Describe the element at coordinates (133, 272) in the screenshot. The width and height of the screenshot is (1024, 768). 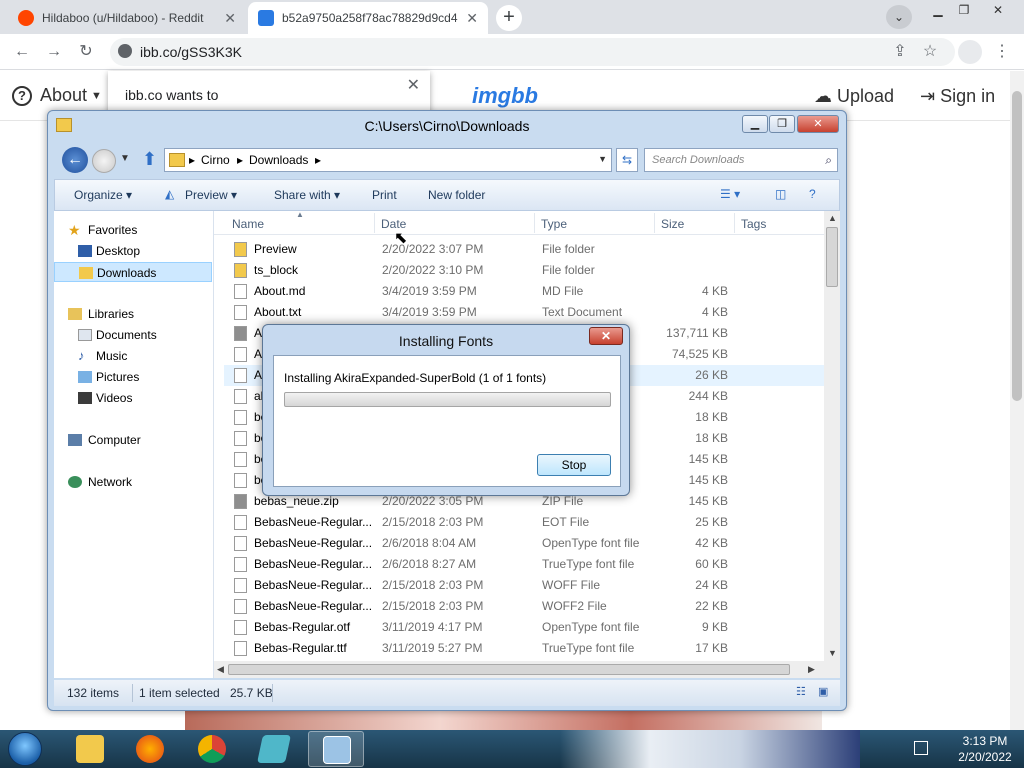
I see `nav-downloads: Downloads` at that location.